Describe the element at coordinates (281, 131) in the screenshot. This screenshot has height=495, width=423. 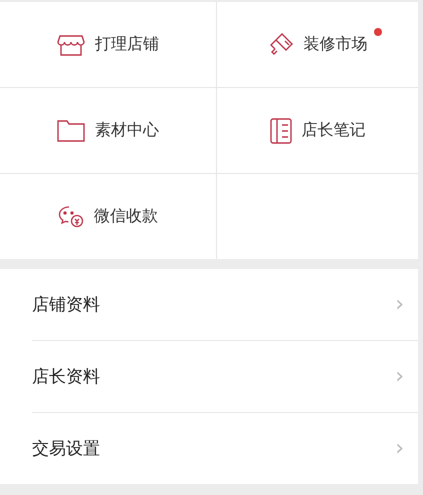
I see `notebook-icon` at that location.